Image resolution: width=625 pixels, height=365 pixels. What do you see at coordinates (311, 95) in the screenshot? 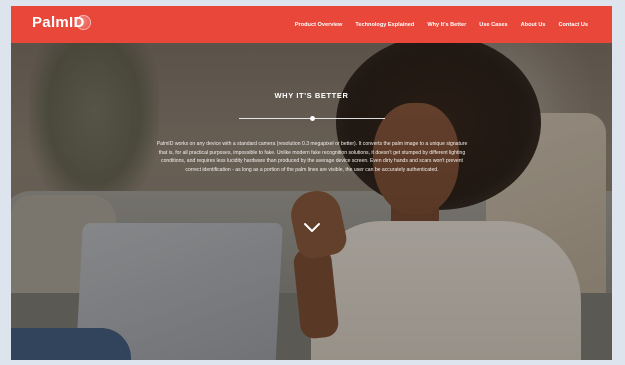
I see `section-title: WHY IT'S BETTER` at bounding box center [311, 95].